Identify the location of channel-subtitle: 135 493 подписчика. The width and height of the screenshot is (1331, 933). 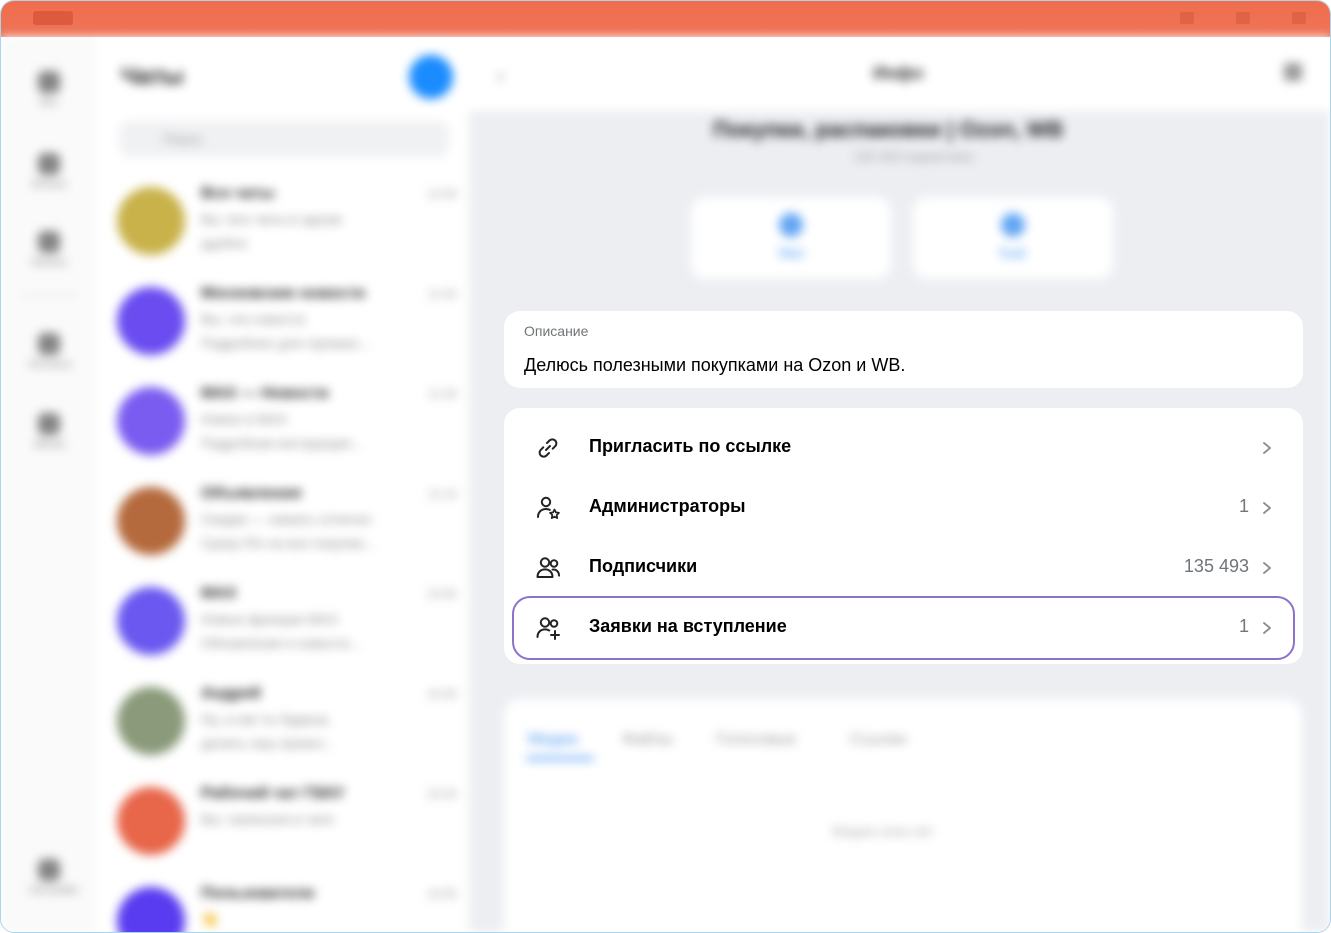
(913, 156).